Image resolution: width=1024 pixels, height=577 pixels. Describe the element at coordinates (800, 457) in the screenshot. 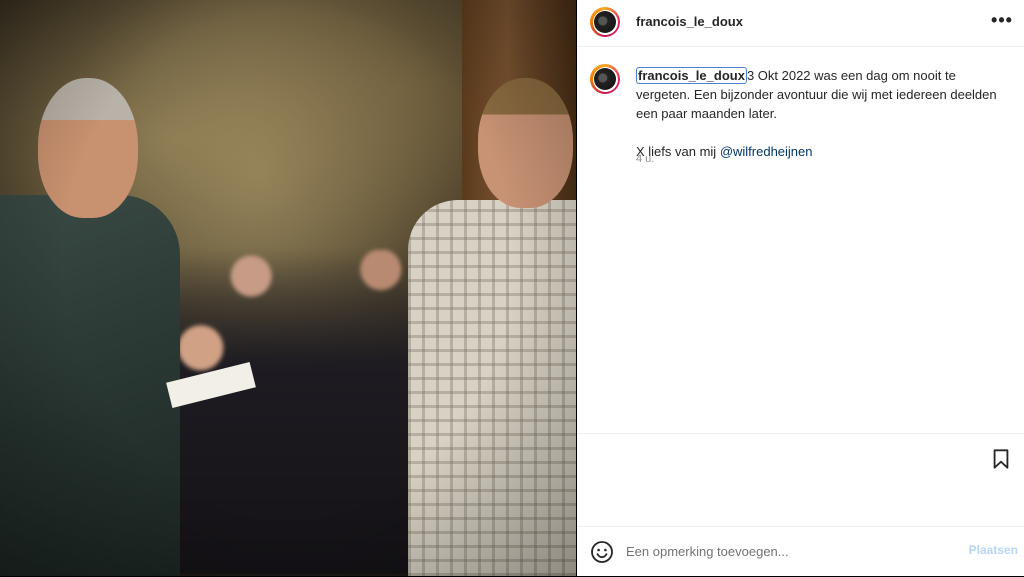

I see `post-actions-bar` at that location.